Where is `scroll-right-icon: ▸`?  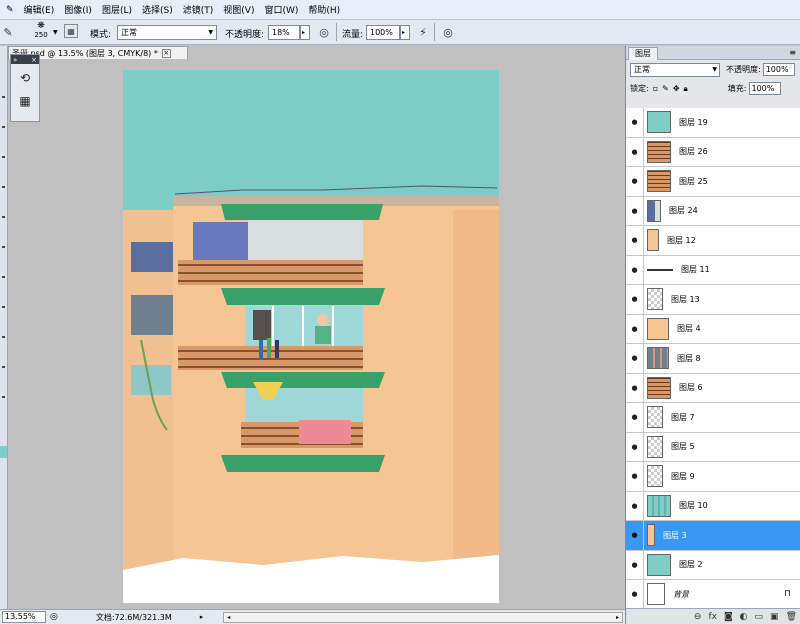
scroll-right-icon: ▸ is located at coordinates (617, 617).